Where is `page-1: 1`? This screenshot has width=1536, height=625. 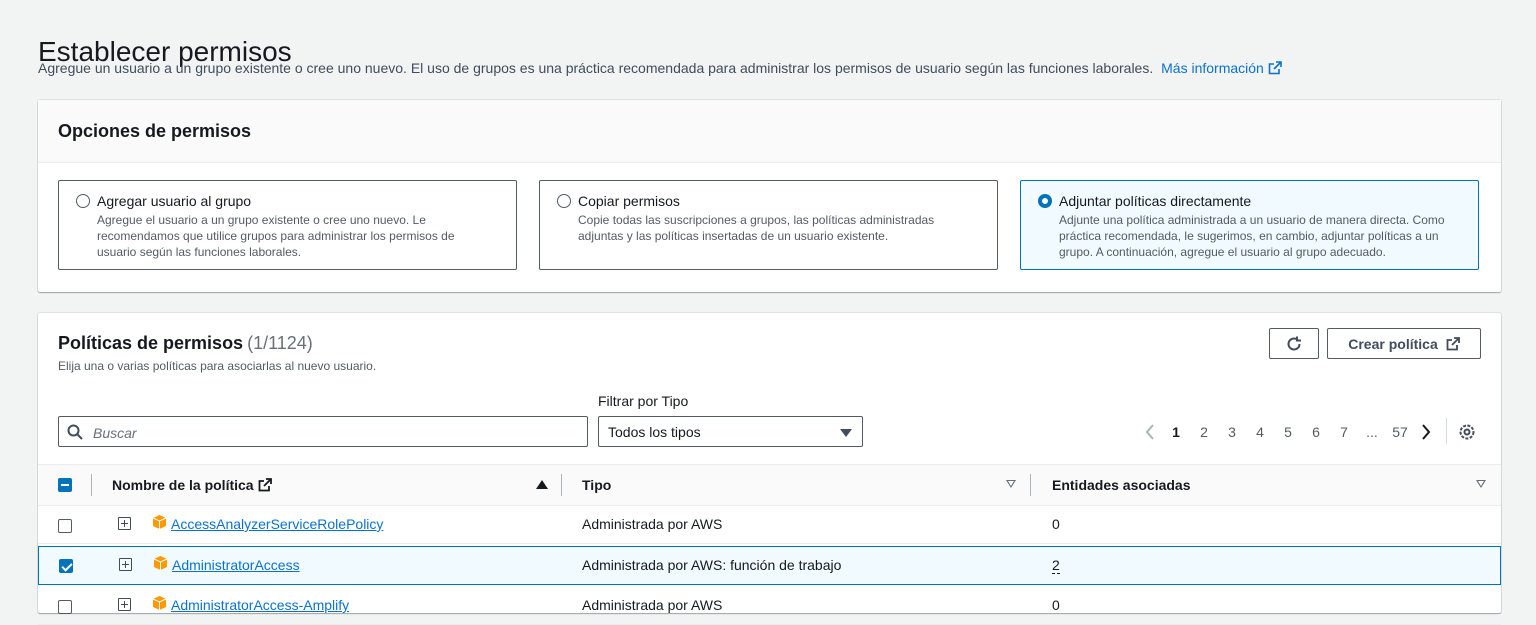 page-1: 1 is located at coordinates (1176, 432).